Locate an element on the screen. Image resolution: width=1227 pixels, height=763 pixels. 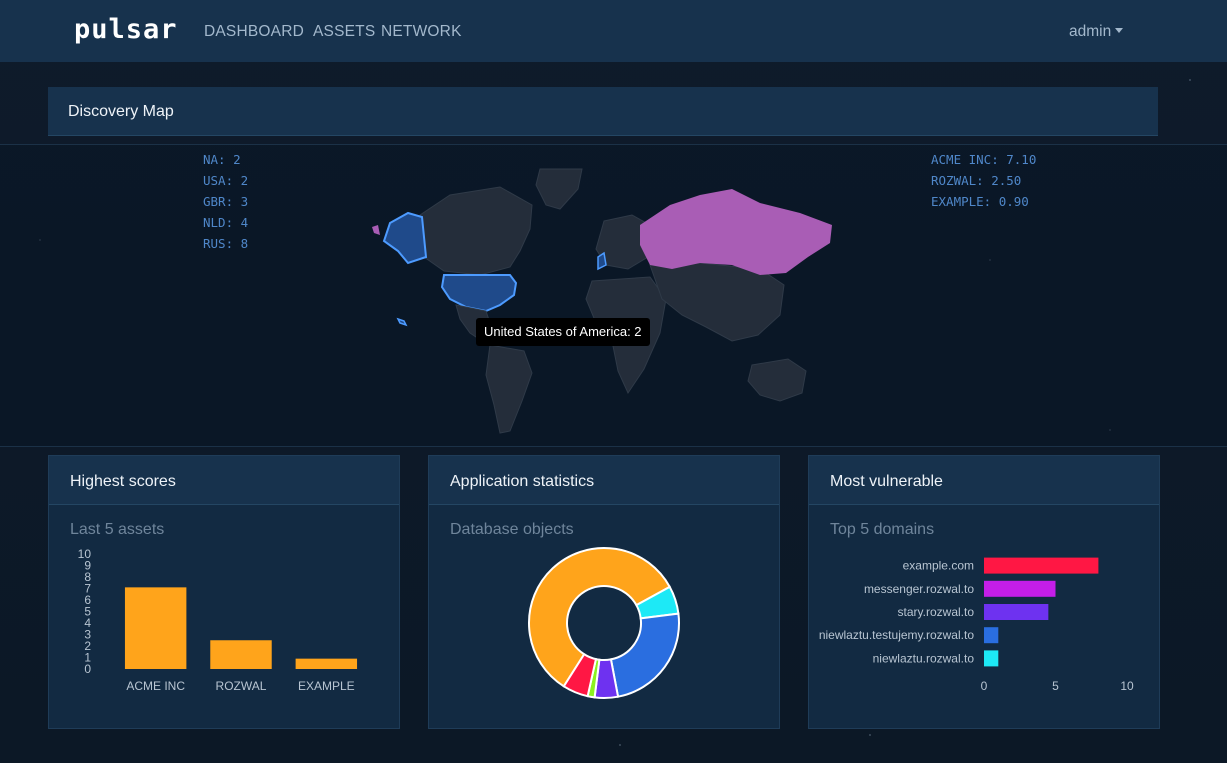
map-region-hawaii is located at coordinates (402, 322).